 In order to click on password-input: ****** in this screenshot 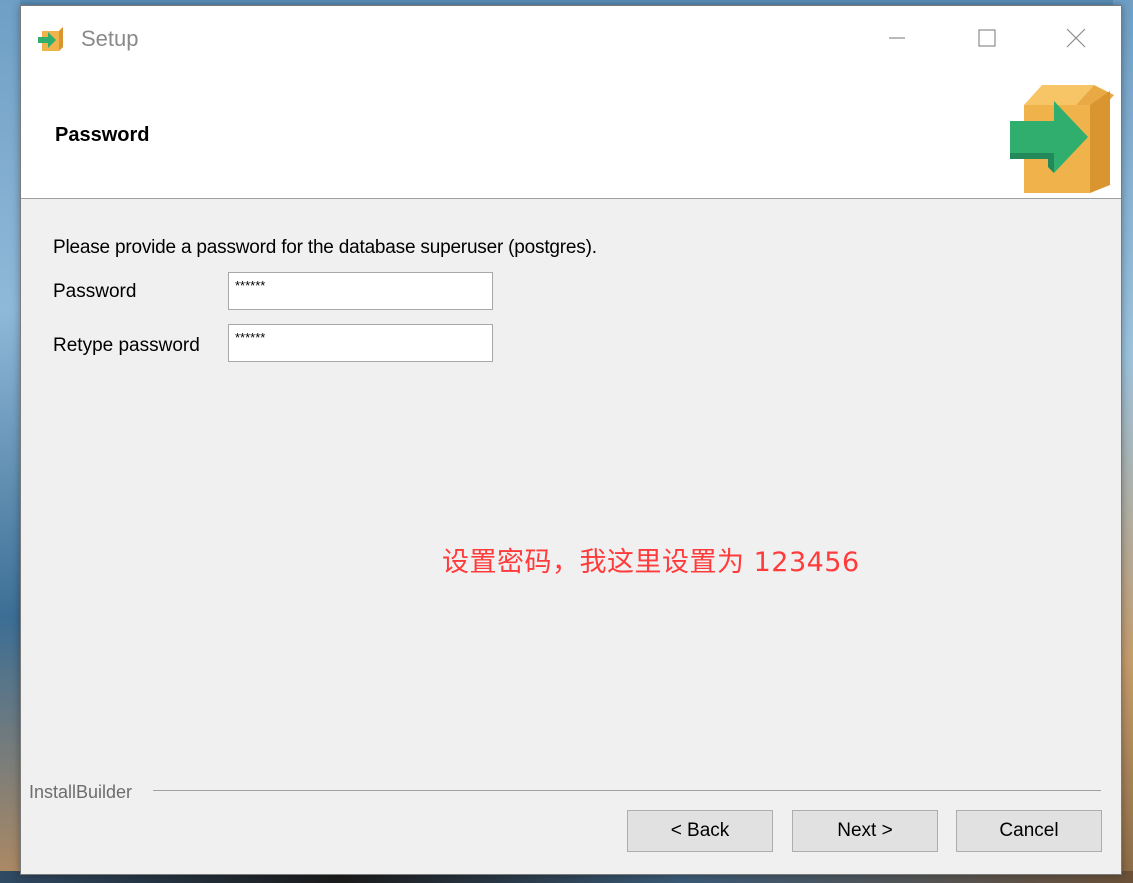, I will do `click(360, 291)`.